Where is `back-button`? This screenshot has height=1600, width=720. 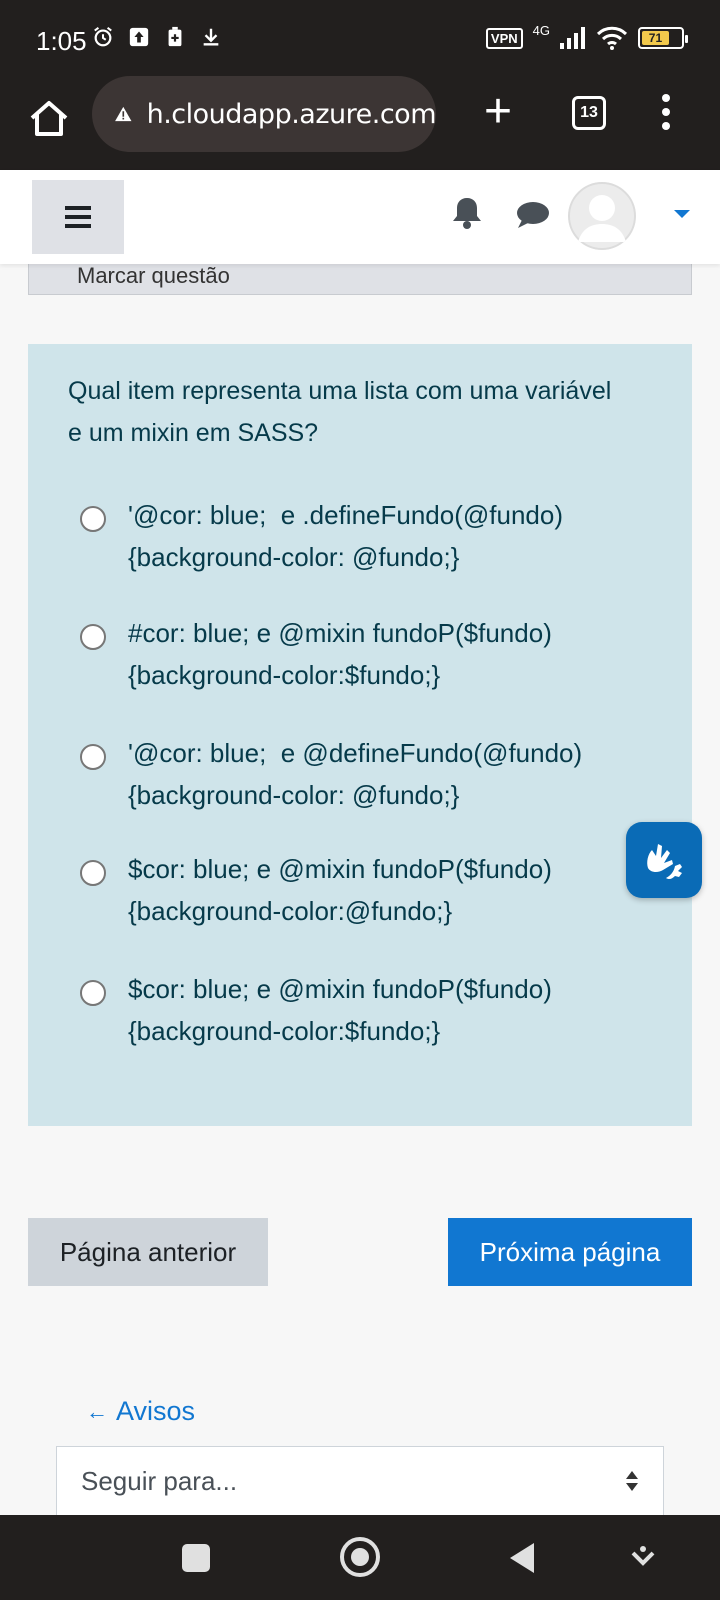
back-button is located at coordinates (522, 1558).